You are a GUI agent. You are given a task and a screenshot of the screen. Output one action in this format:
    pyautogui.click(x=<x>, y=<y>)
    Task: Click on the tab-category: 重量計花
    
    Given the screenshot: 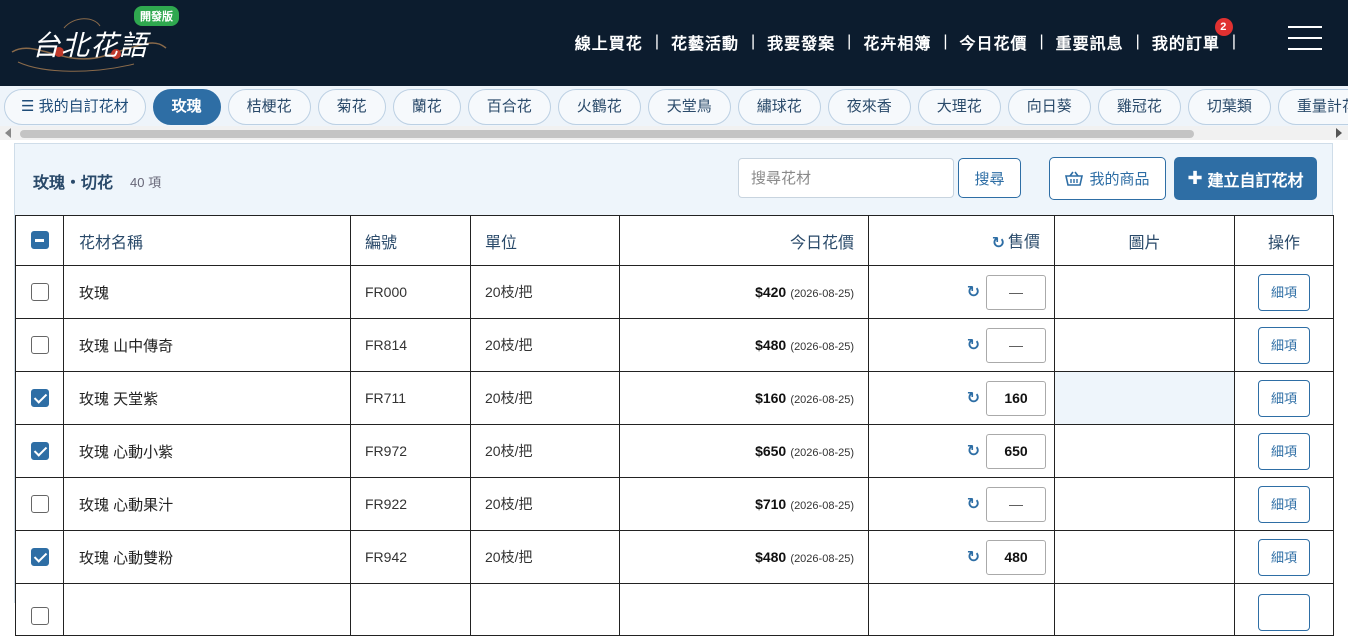 What is the action you would take?
    pyautogui.click(x=1312, y=107)
    